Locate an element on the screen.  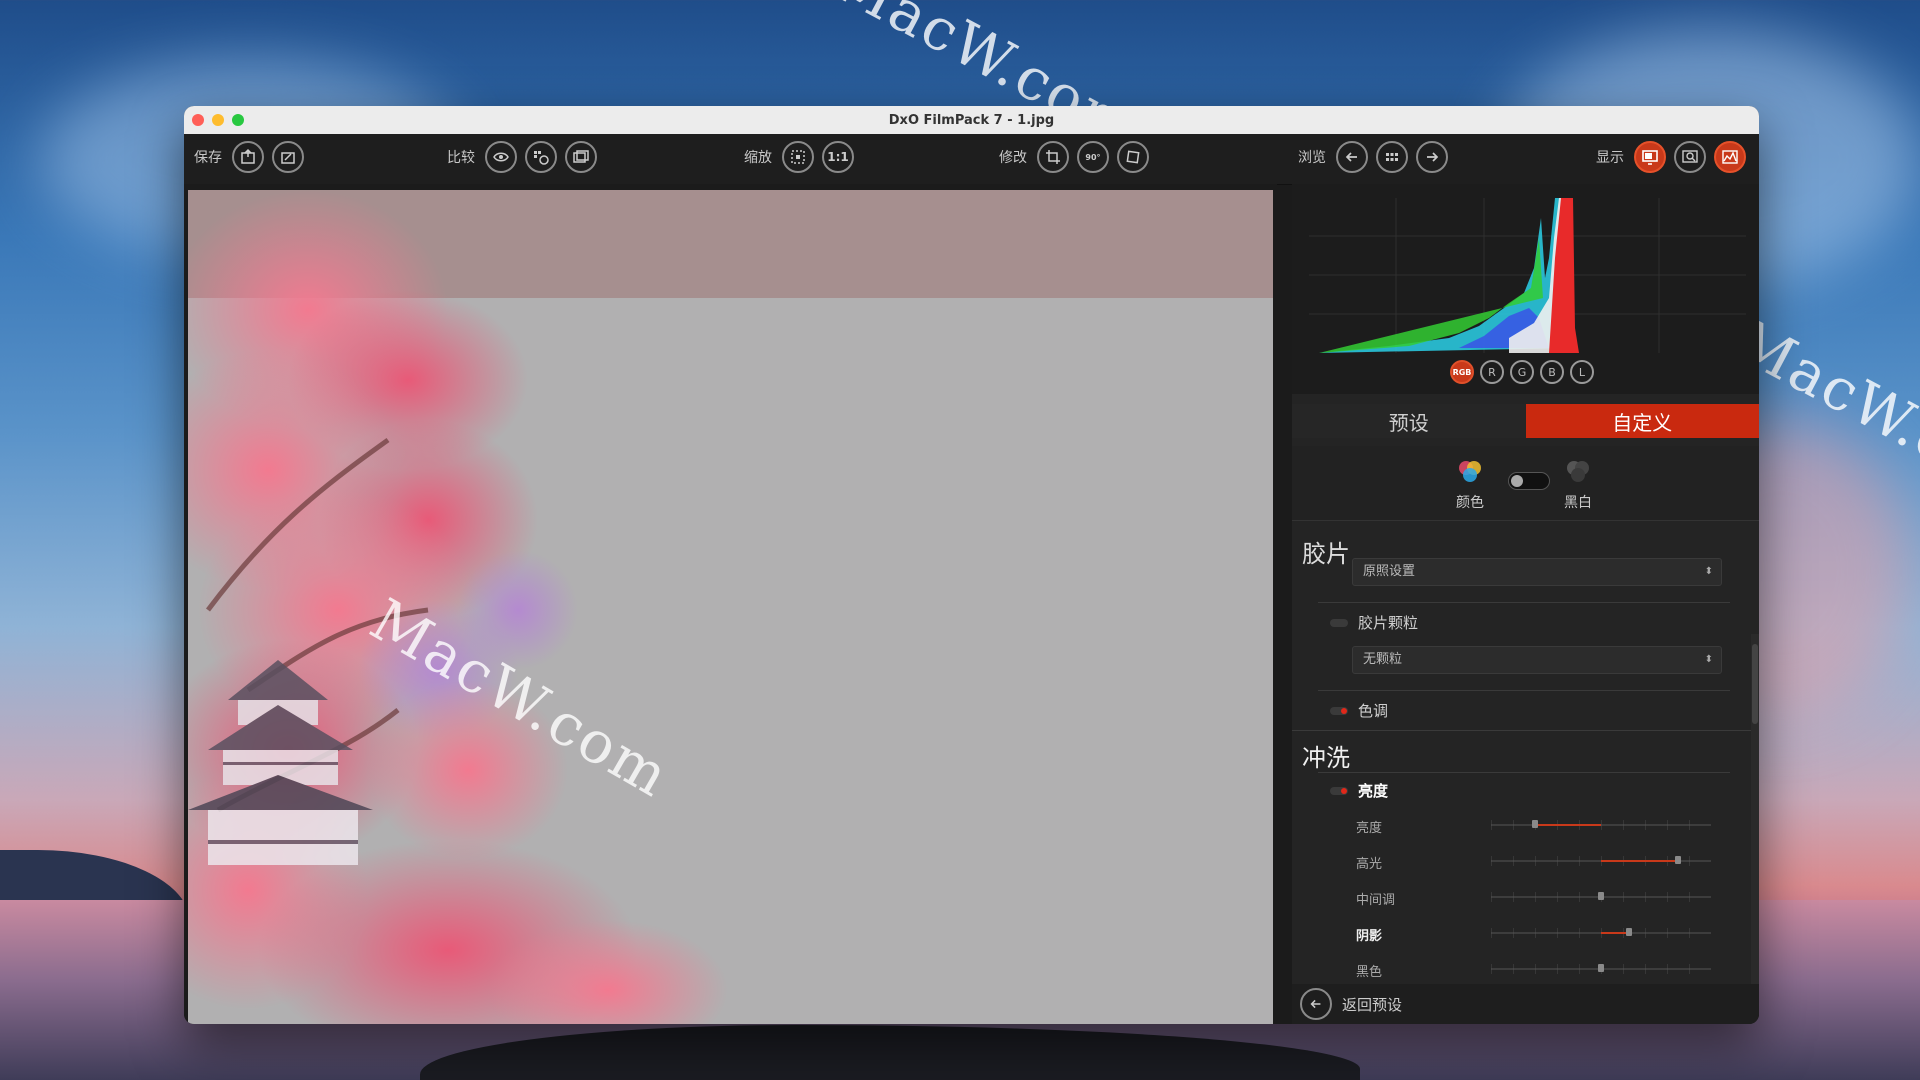
slider-row: 黑色 is located at coordinates (1546, 969).